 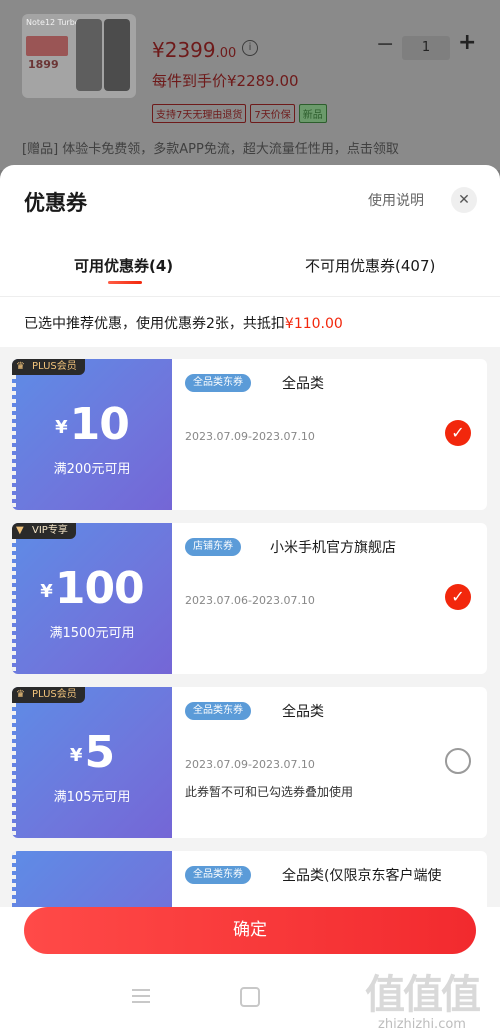 I want to click on service-tags: 支持7天无理由退货 7天价保 新品, so click(x=239, y=113).